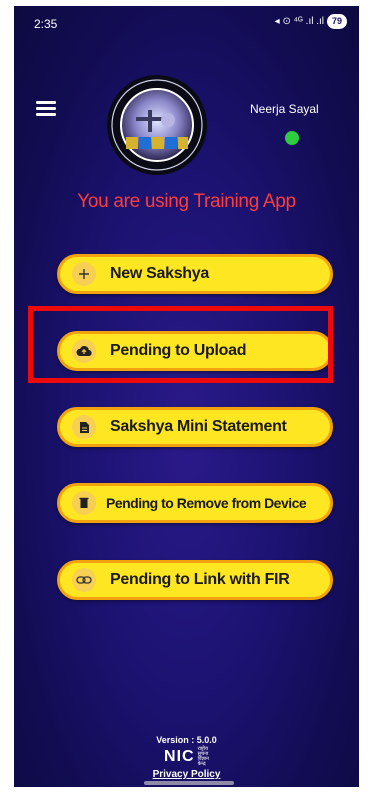 The width and height of the screenshot is (371, 793). I want to click on new-sakshya-label: New Sakshya, so click(159, 273).